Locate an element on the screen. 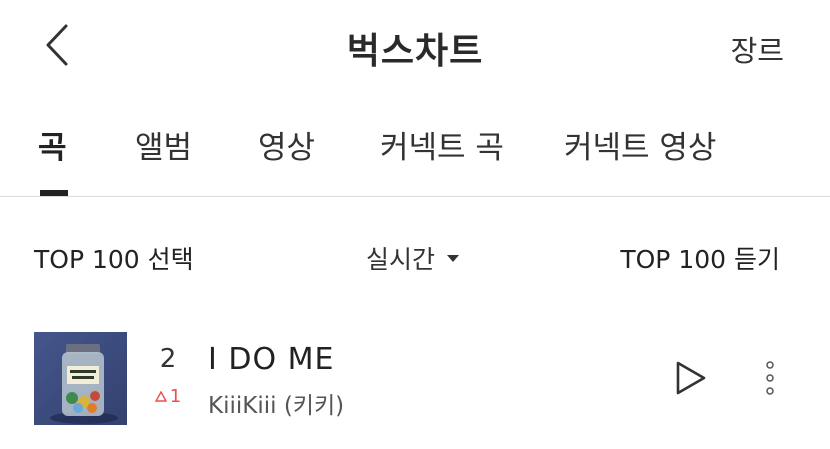  tab-albums: 앨범 is located at coordinates (163, 144).